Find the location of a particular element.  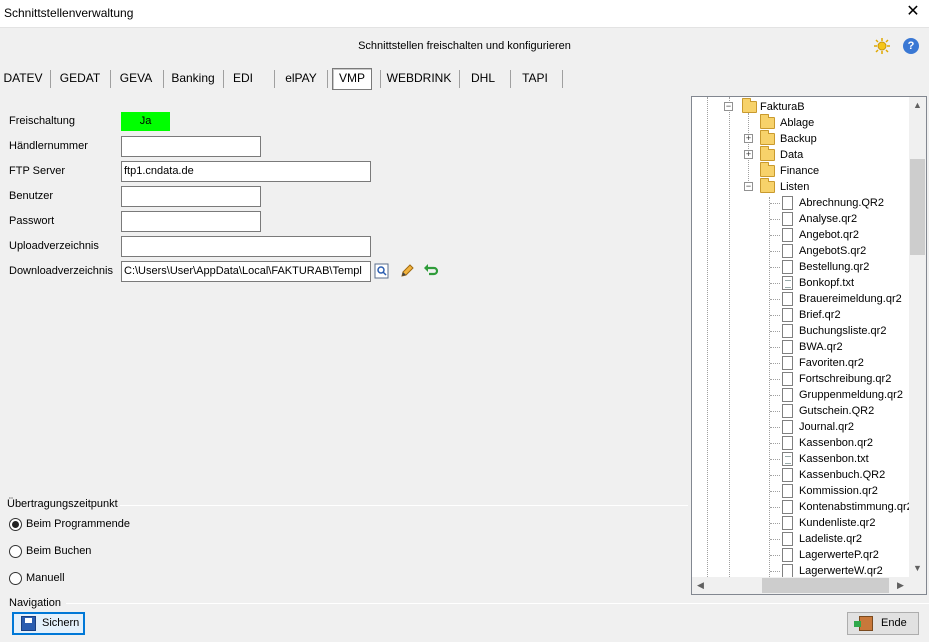

tab-gedat: GEDAT is located at coordinates (80, 79).